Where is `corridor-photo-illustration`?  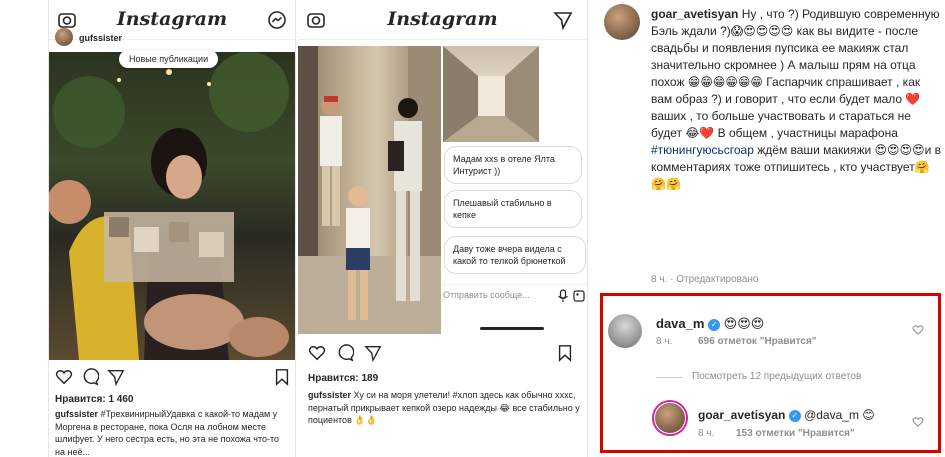 corridor-photo-illustration is located at coordinates (491, 94).